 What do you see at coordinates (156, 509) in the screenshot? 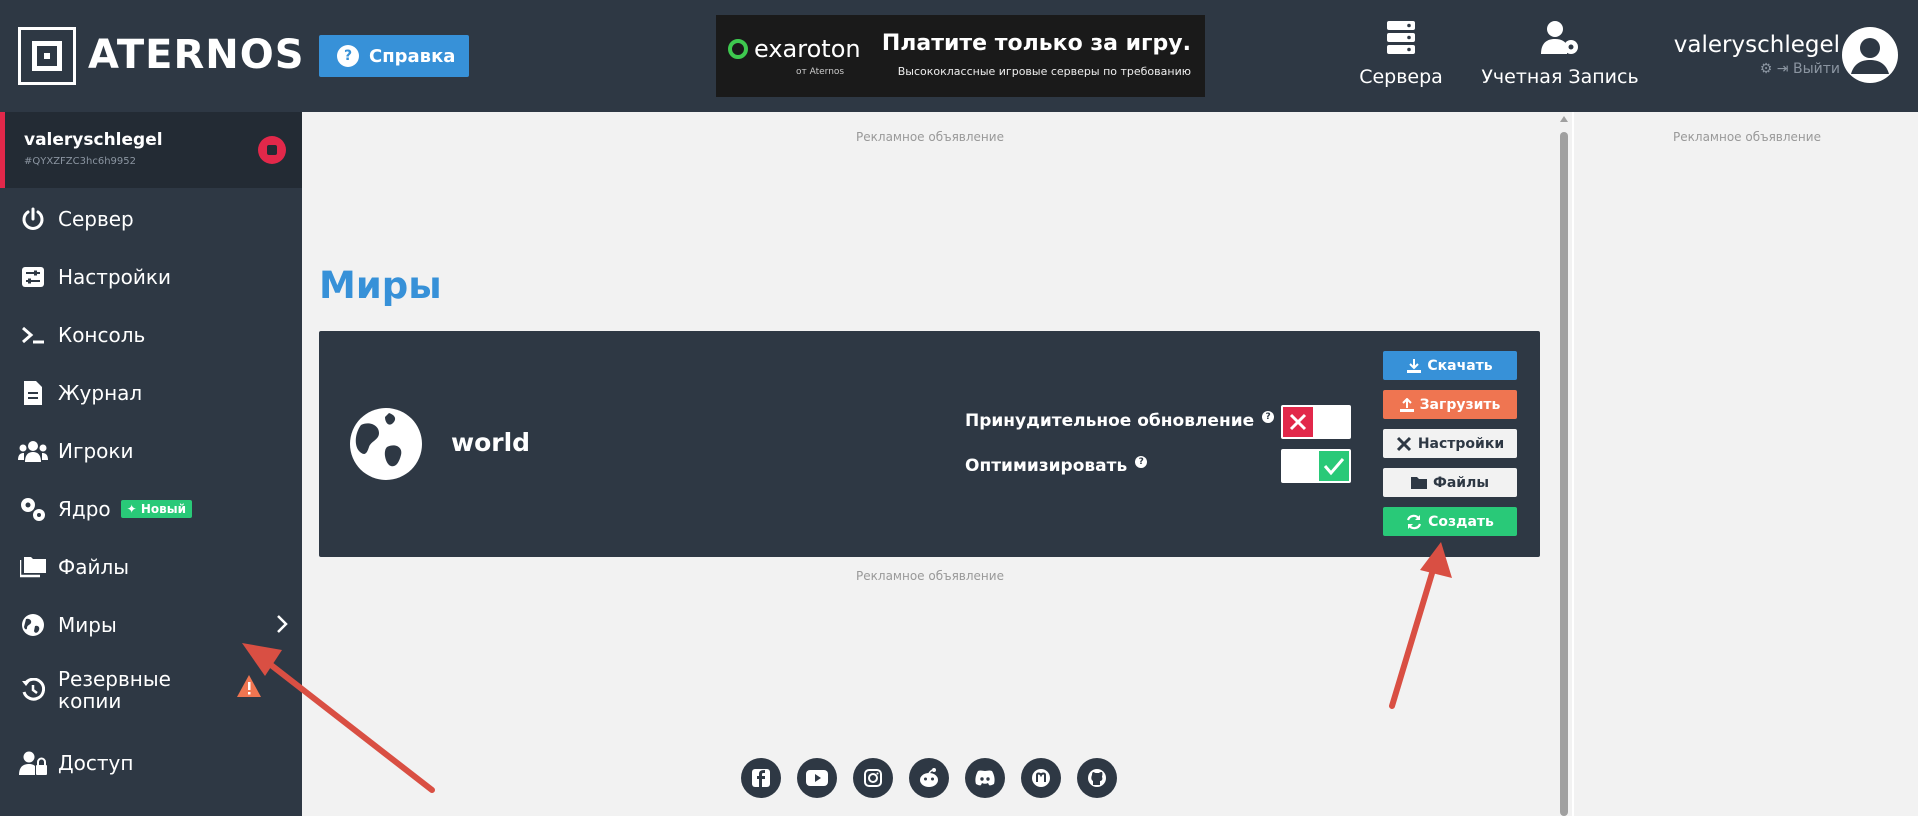
I see `new-badge: ✦ Новый` at bounding box center [156, 509].